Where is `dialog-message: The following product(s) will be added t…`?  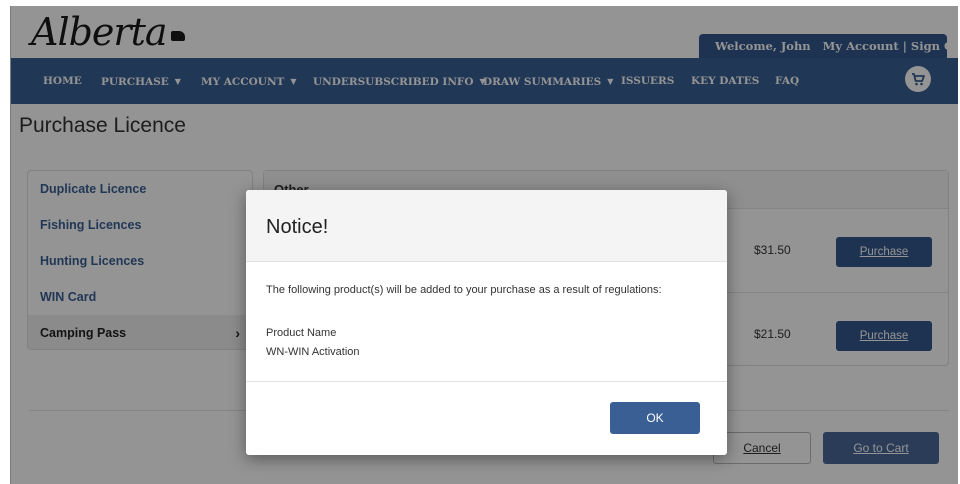
dialog-message: The following product(s) will be added t… is located at coordinates (464, 290).